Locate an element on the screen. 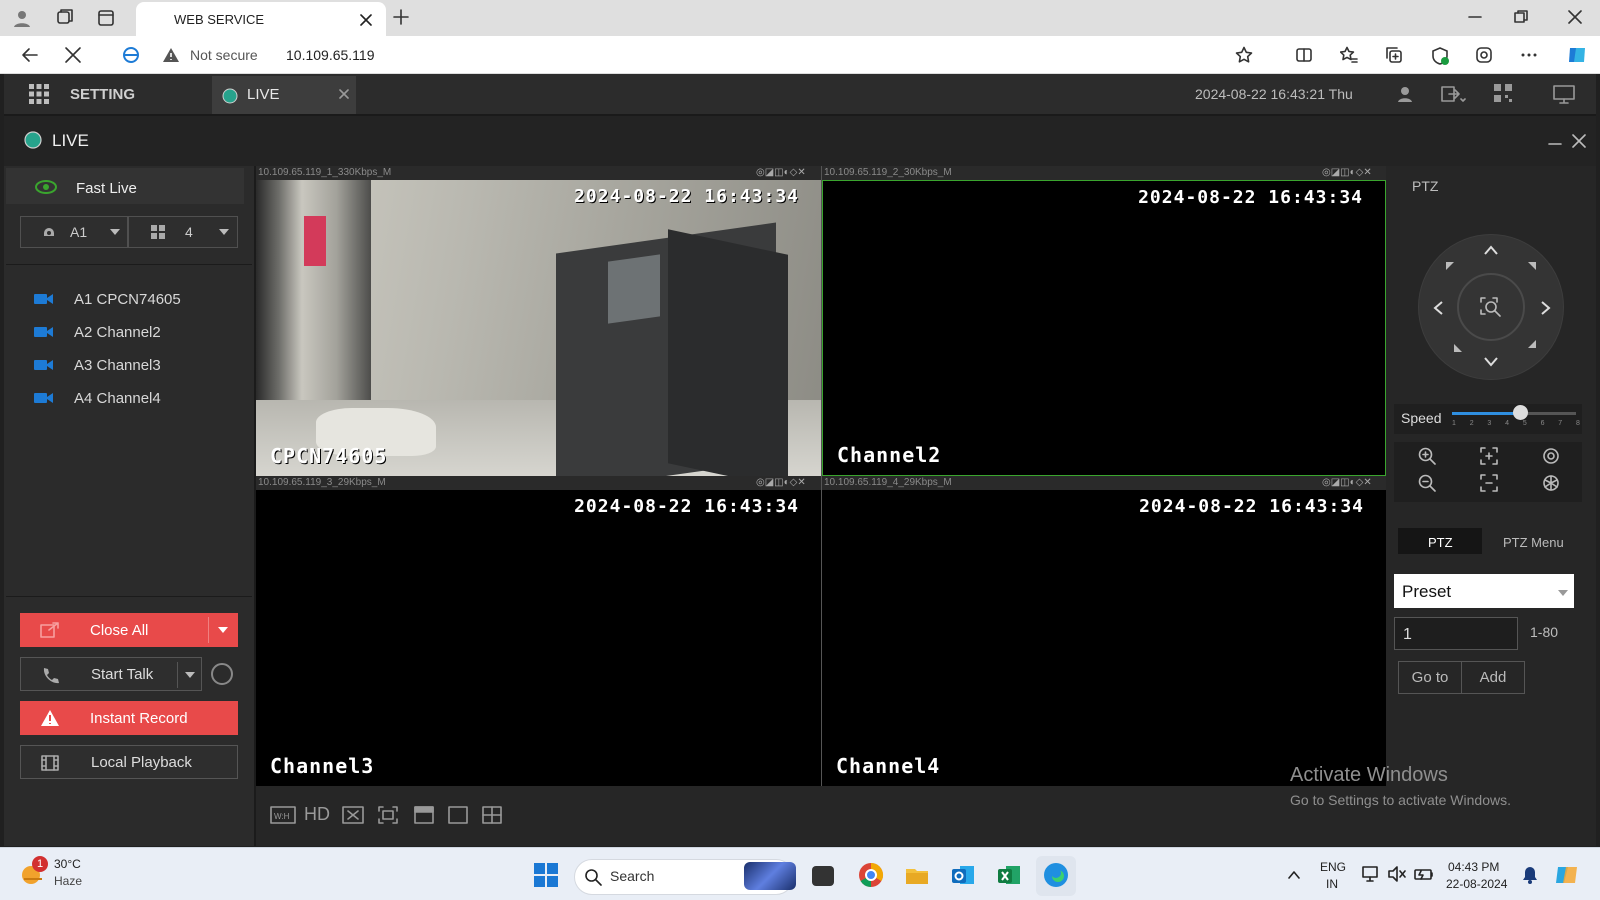 The width and height of the screenshot is (1600, 900). focus-near-icon is located at coordinates (1489, 456).